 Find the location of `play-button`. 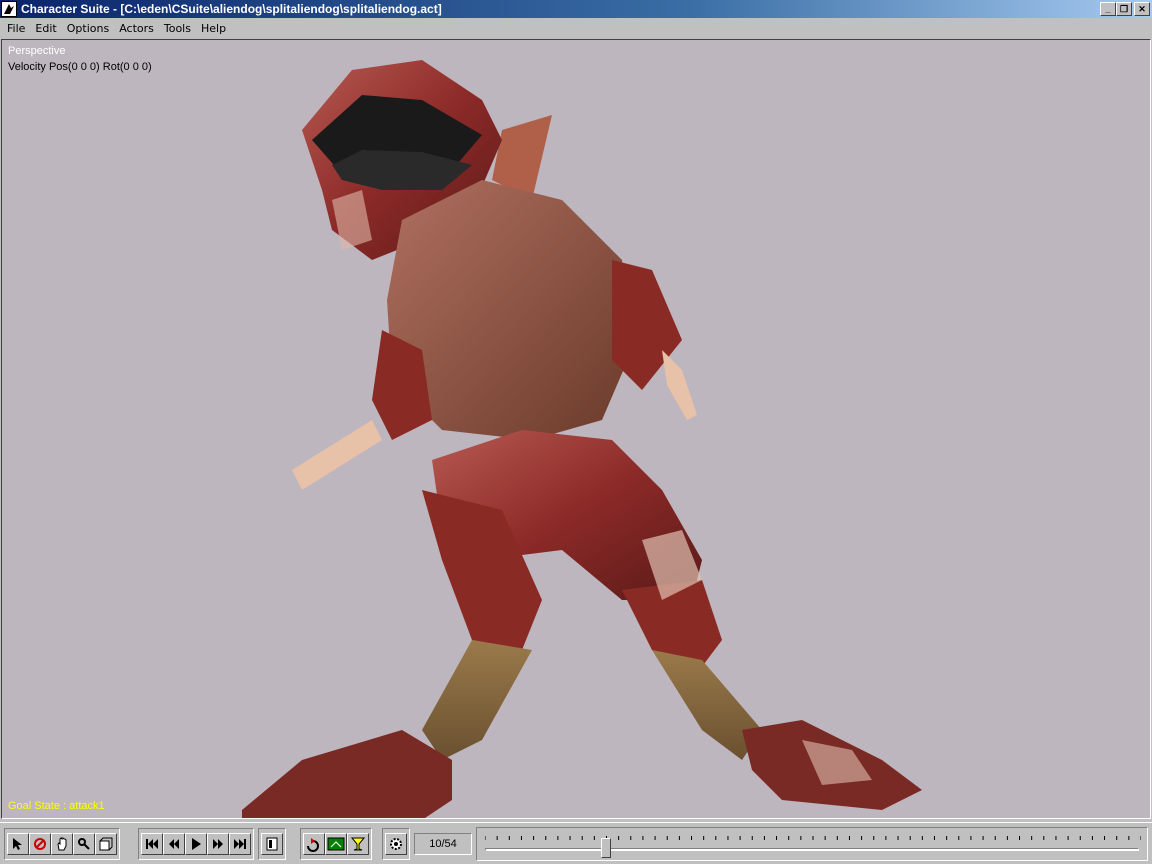

play-button is located at coordinates (196, 843).